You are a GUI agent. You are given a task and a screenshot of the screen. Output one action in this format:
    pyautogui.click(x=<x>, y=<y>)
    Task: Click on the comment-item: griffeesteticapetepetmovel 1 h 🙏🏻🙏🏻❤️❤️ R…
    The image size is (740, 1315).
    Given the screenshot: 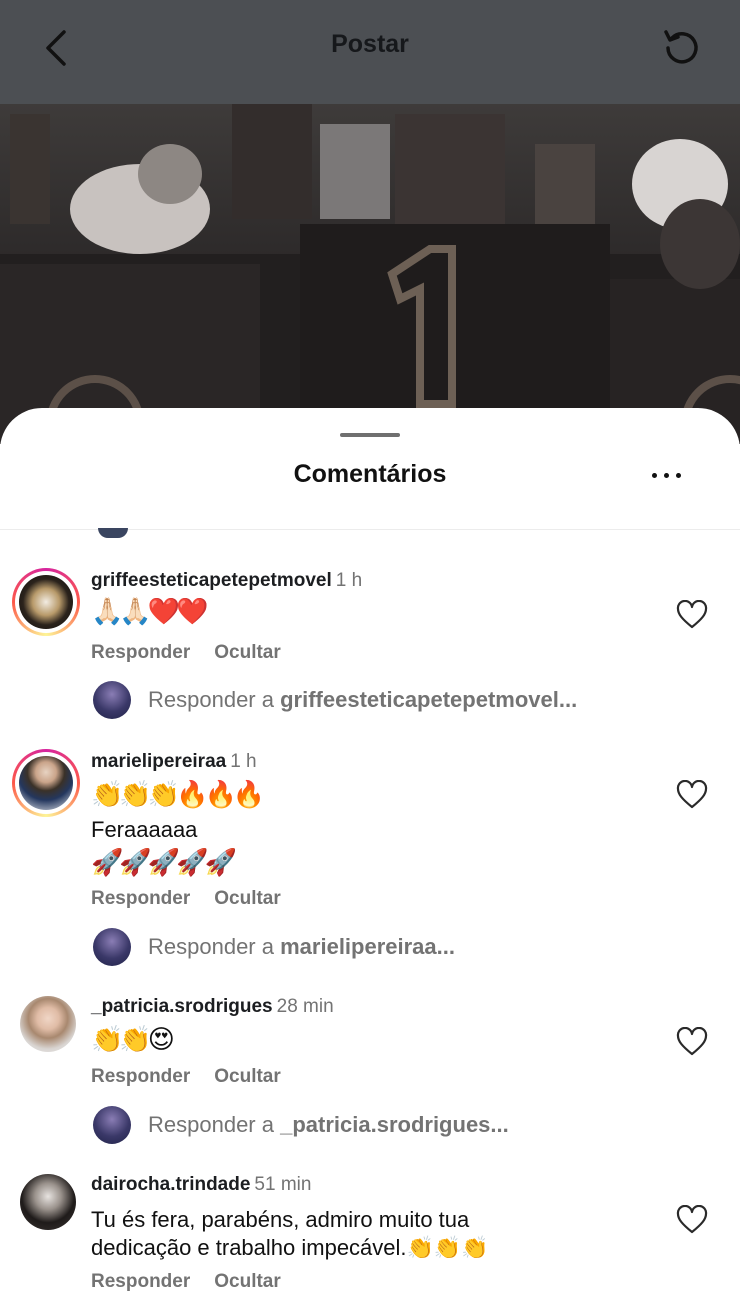 What is the action you would take?
    pyautogui.click(x=370, y=653)
    